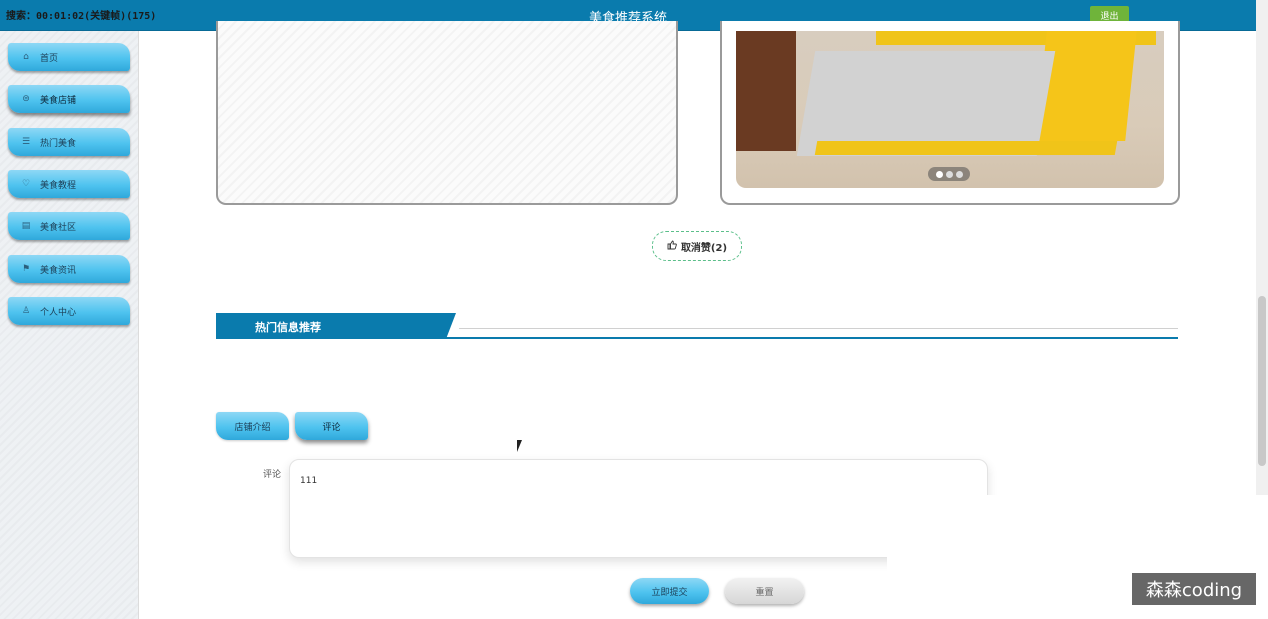 This screenshot has width=1268, height=619. What do you see at coordinates (764, 591) in the screenshot?
I see `reset-button: 重置` at bounding box center [764, 591].